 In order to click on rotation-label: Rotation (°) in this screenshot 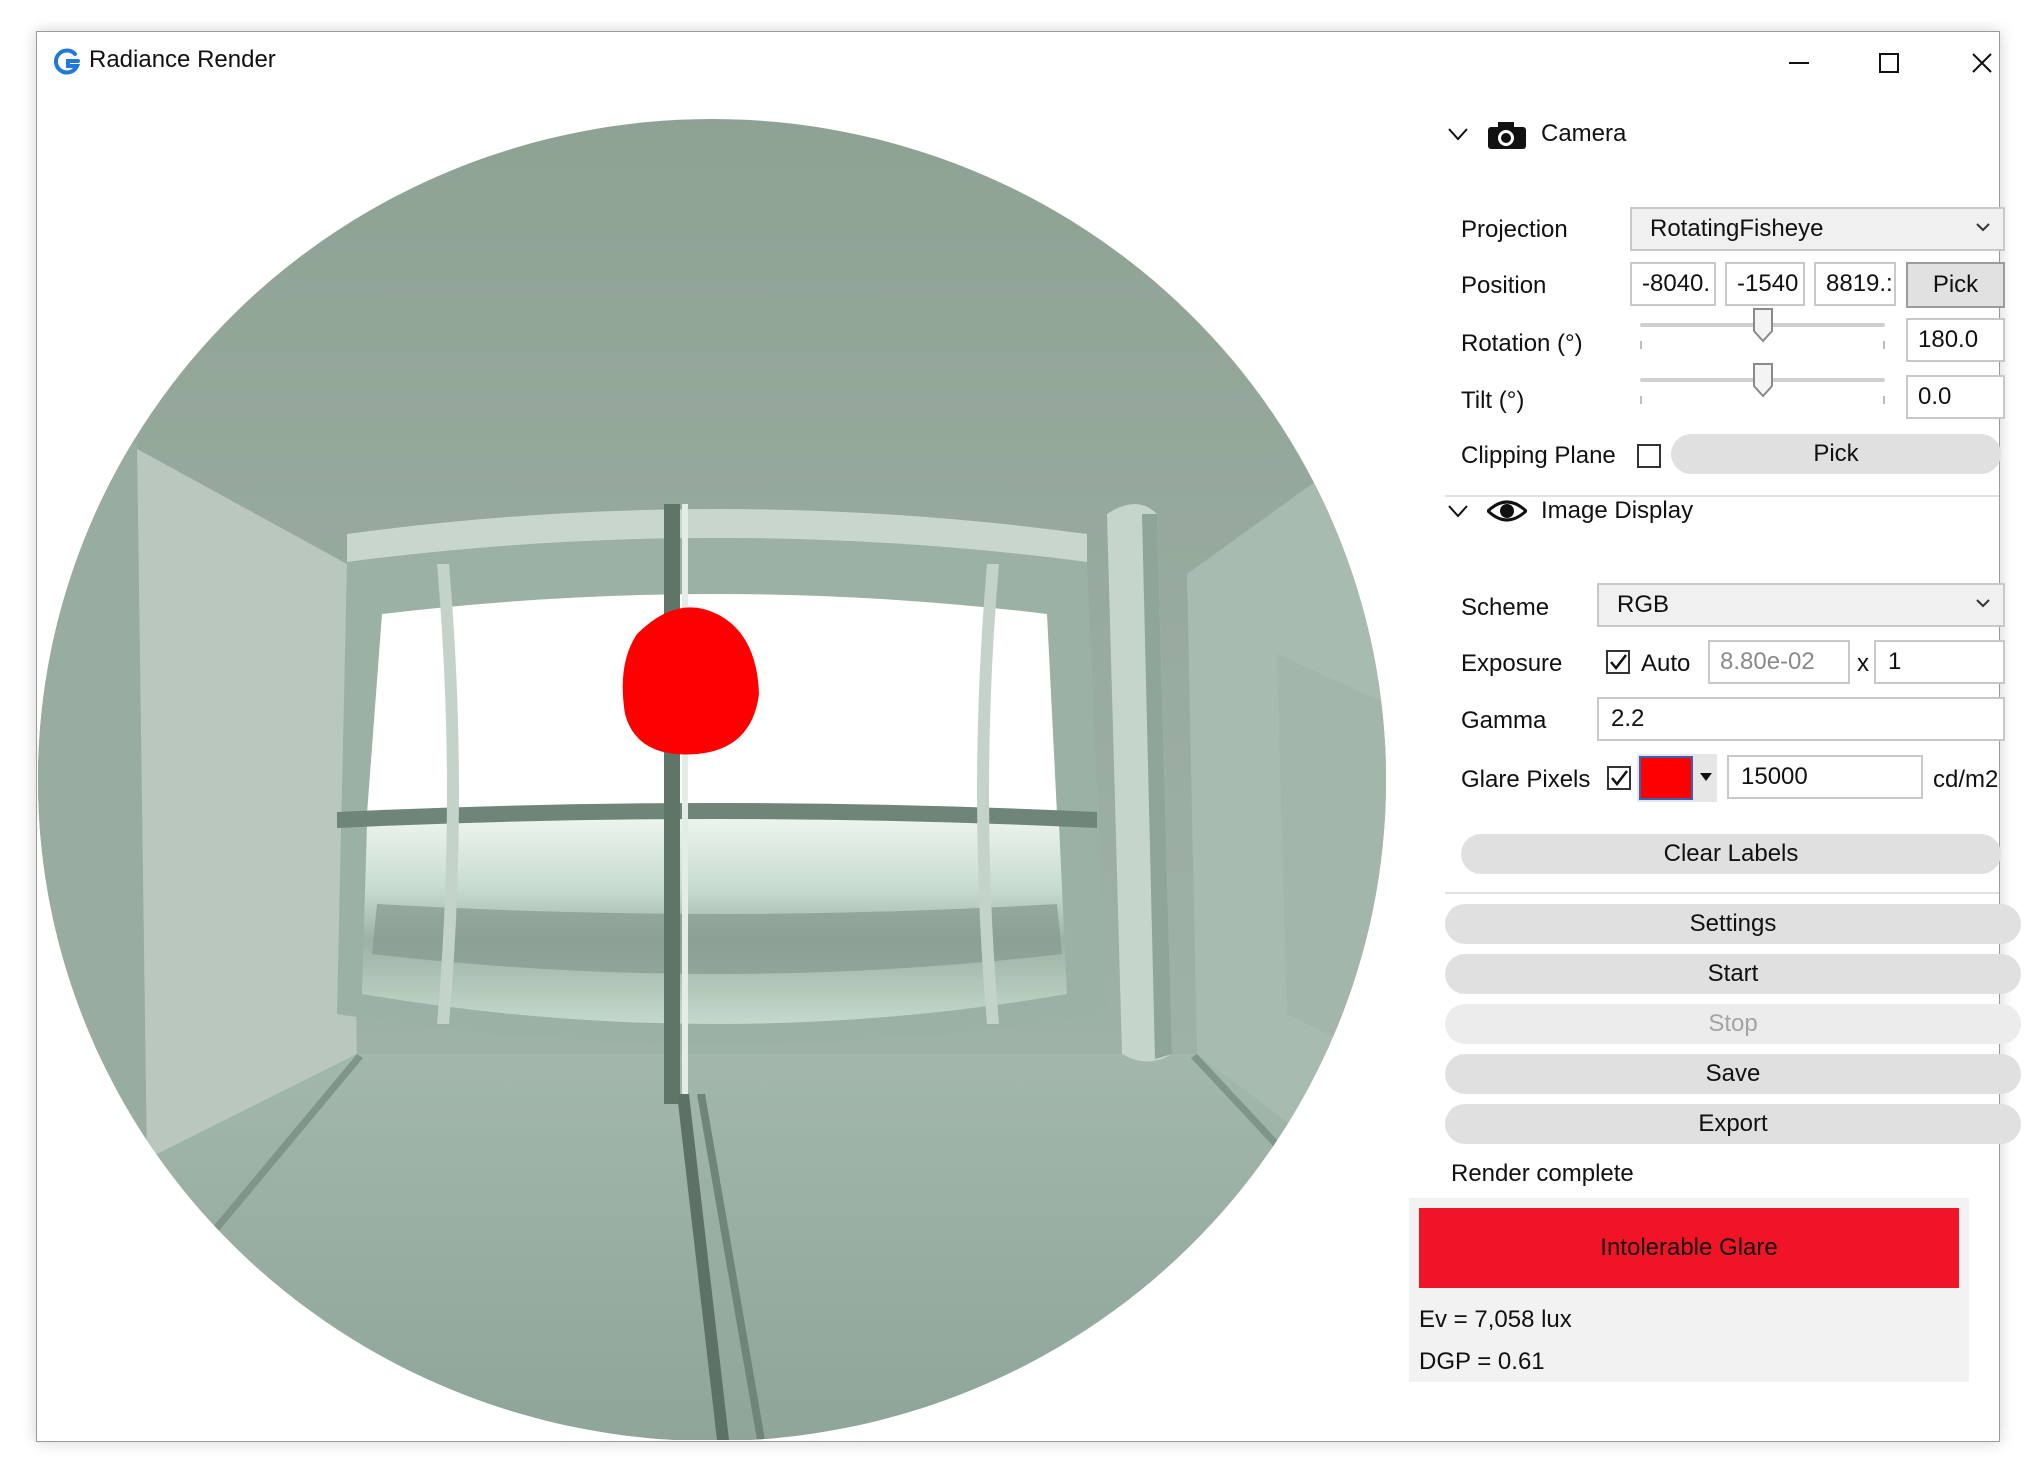, I will do `click(1522, 343)`.